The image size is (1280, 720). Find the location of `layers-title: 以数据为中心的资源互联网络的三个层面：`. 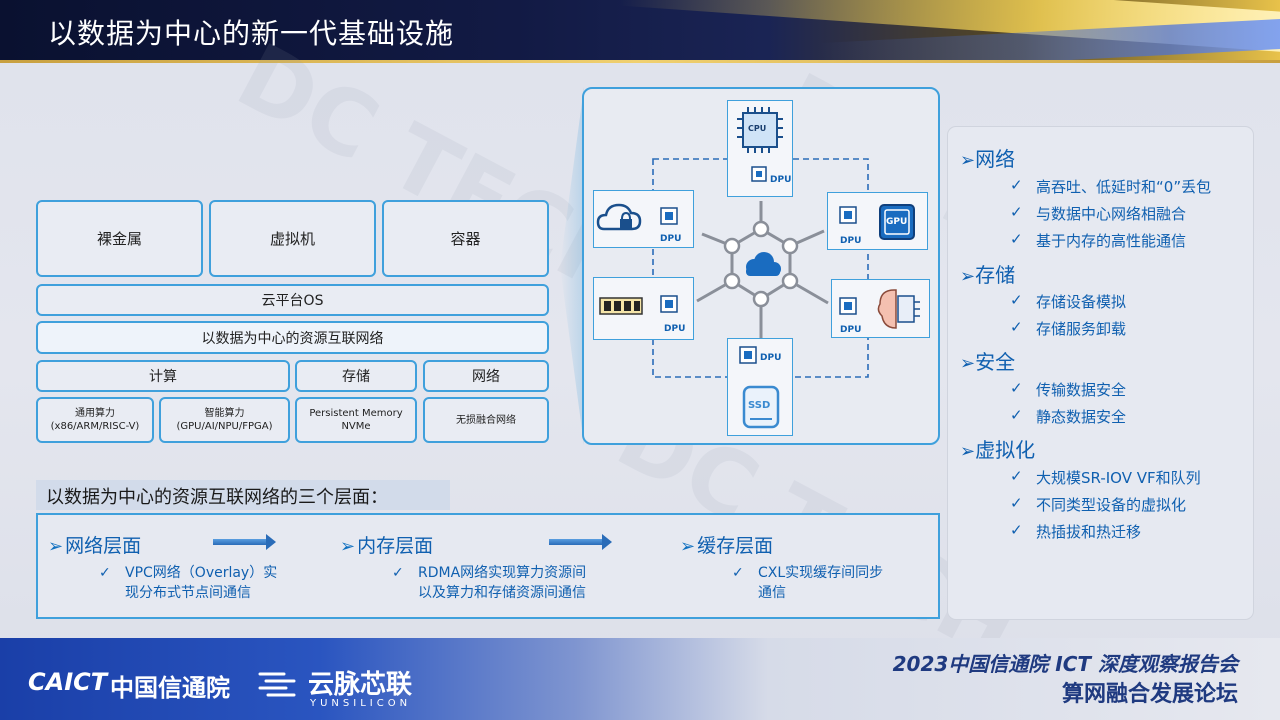

layers-title: 以数据为中心的资源互联网络的三个层面： is located at coordinates (243, 495).